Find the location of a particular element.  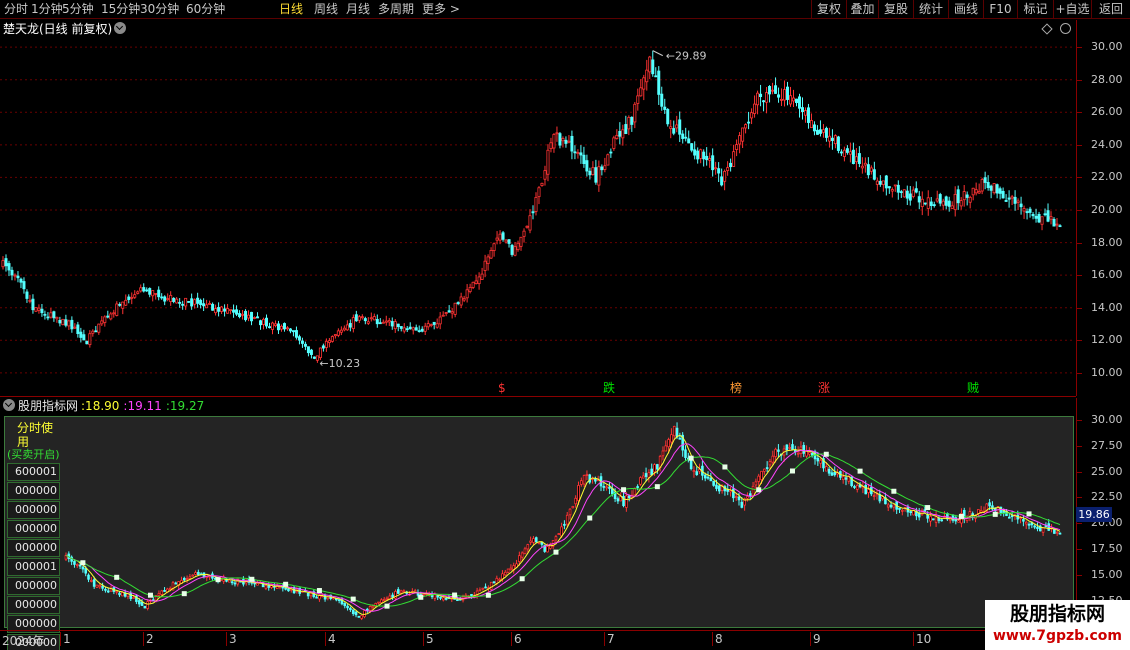

period-tab-1: 1分钟 is located at coordinates (47, 9).